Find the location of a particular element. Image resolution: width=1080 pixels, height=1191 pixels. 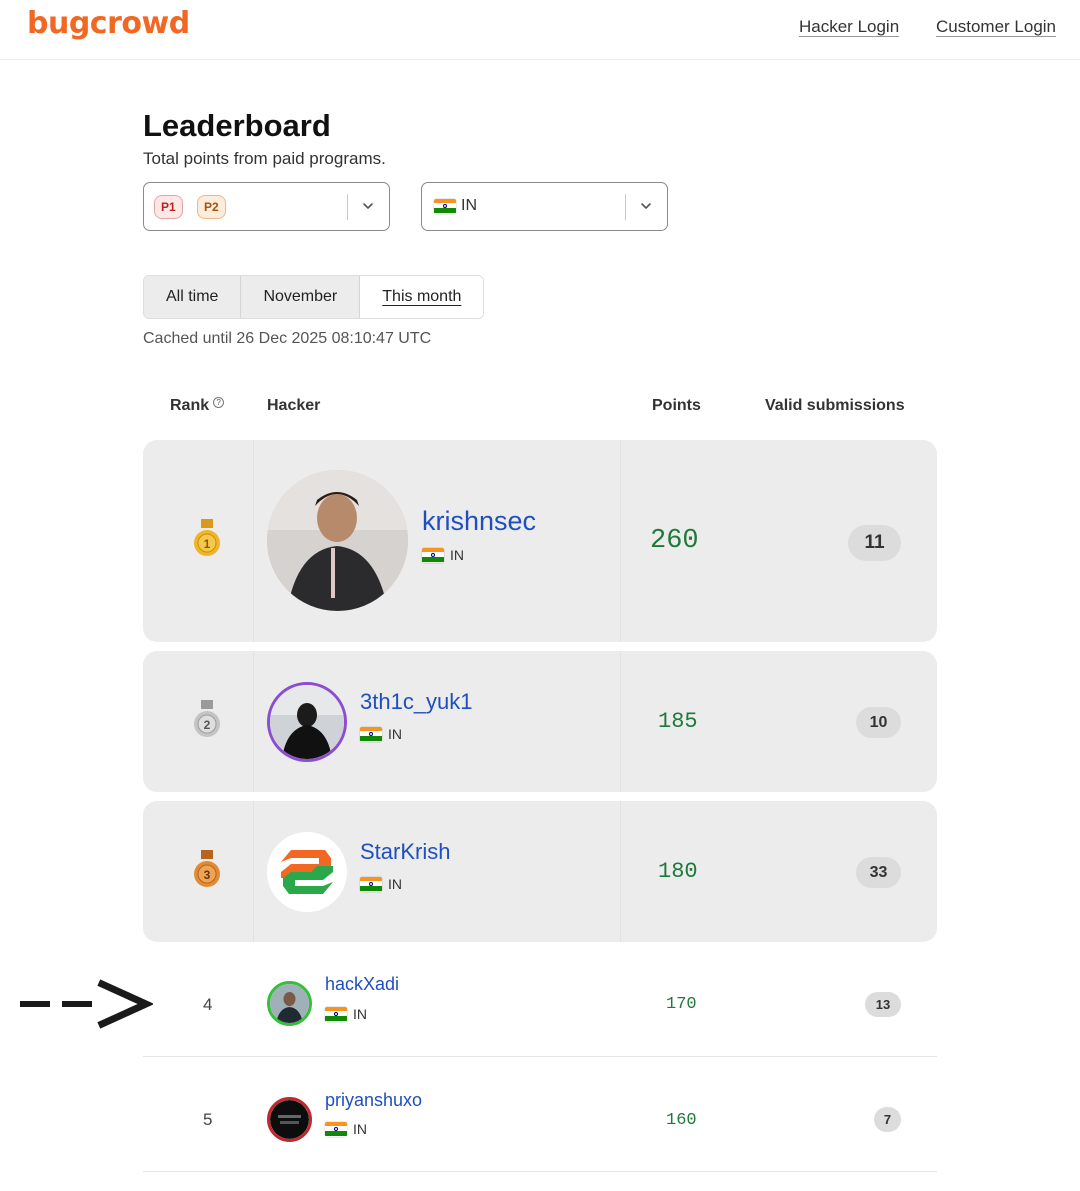

arrow-annotation-icon is located at coordinates (86, 1004).